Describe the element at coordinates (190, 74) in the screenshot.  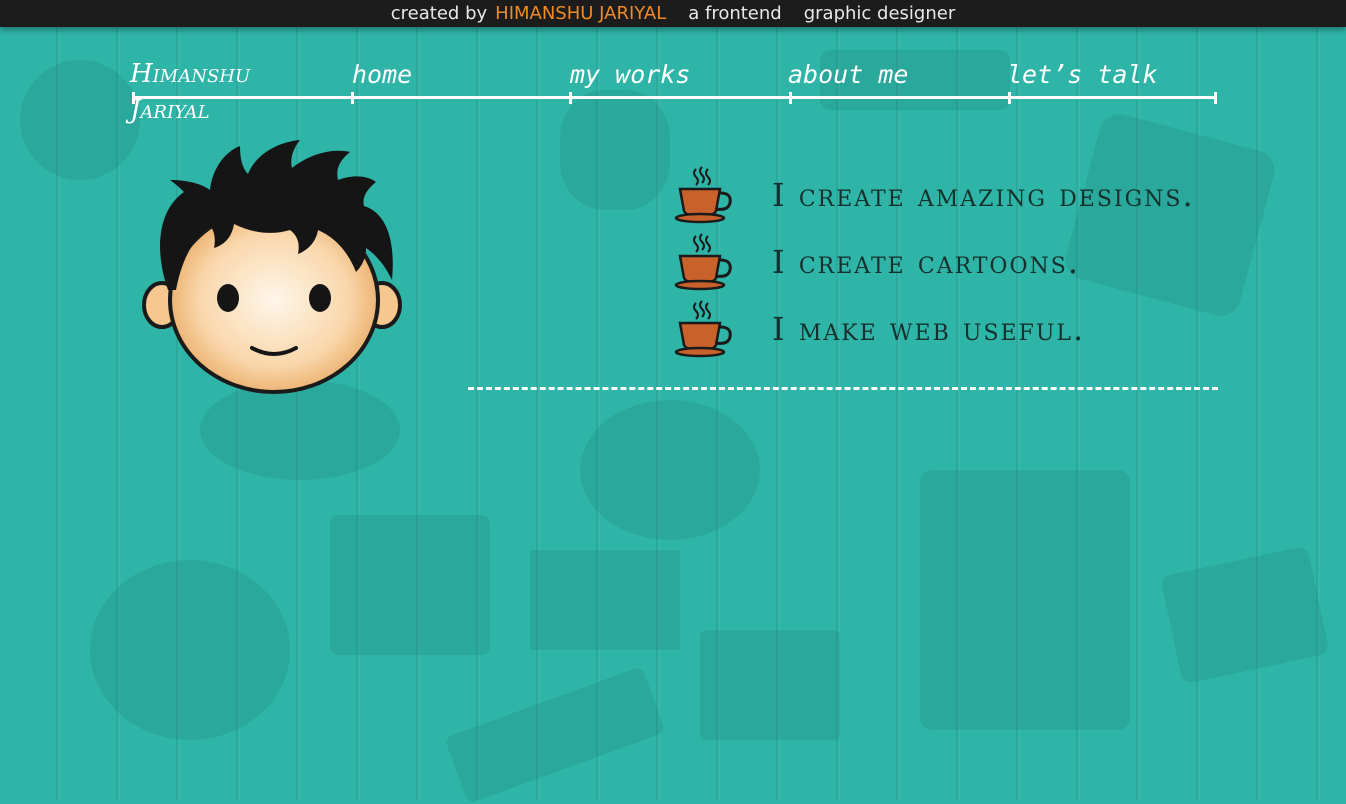
I see `logo-first-name: Himanshu` at that location.